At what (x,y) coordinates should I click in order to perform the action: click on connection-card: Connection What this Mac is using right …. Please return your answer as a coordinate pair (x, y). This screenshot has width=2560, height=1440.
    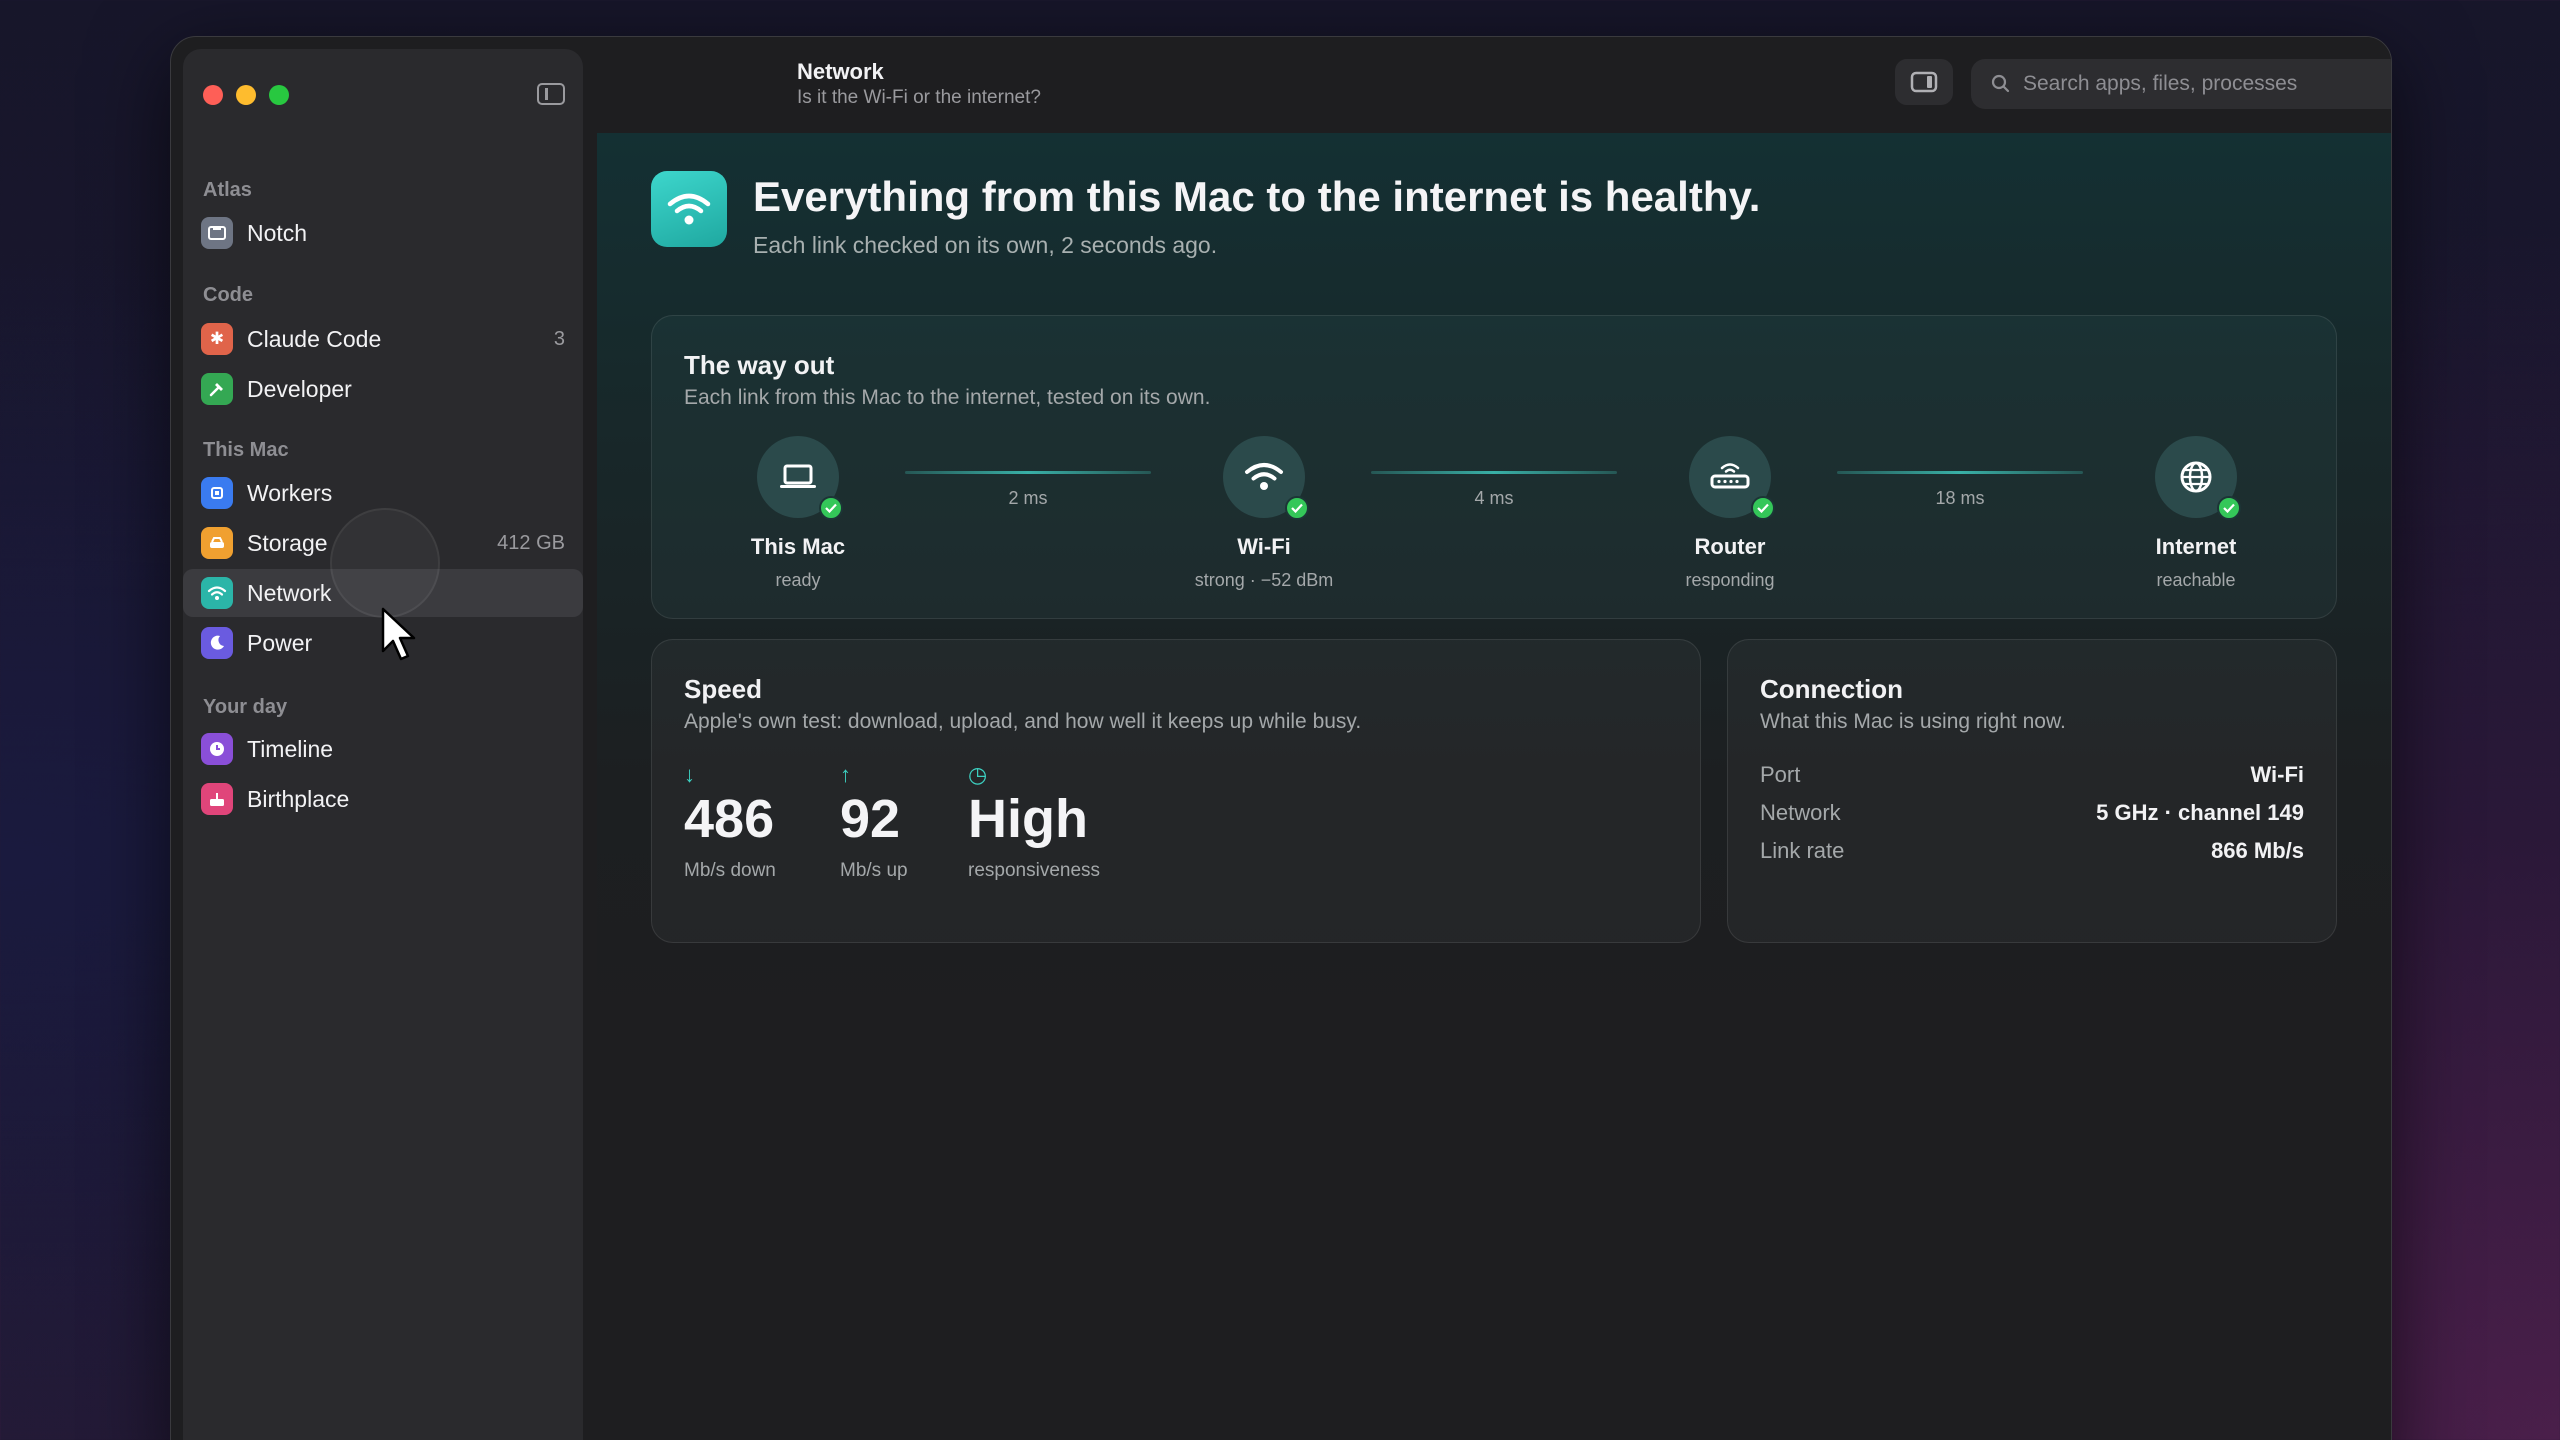
    Looking at the image, I should click on (2032, 791).